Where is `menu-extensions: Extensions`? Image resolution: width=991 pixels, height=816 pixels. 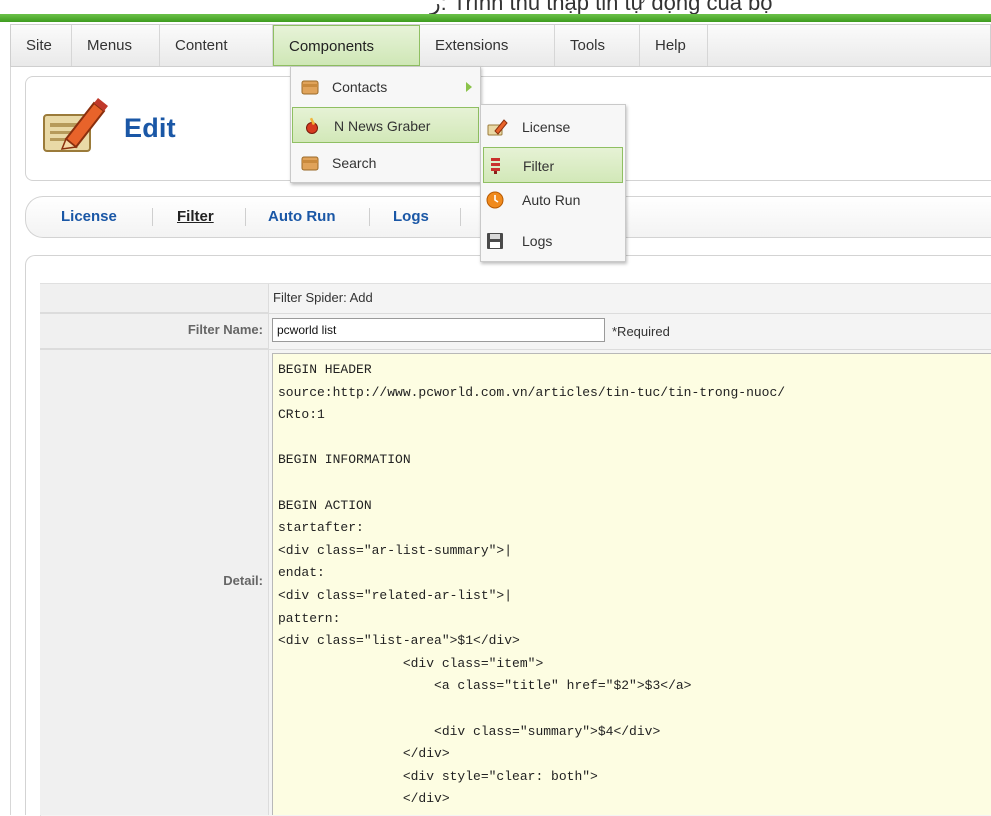 menu-extensions: Extensions is located at coordinates (487, 45).